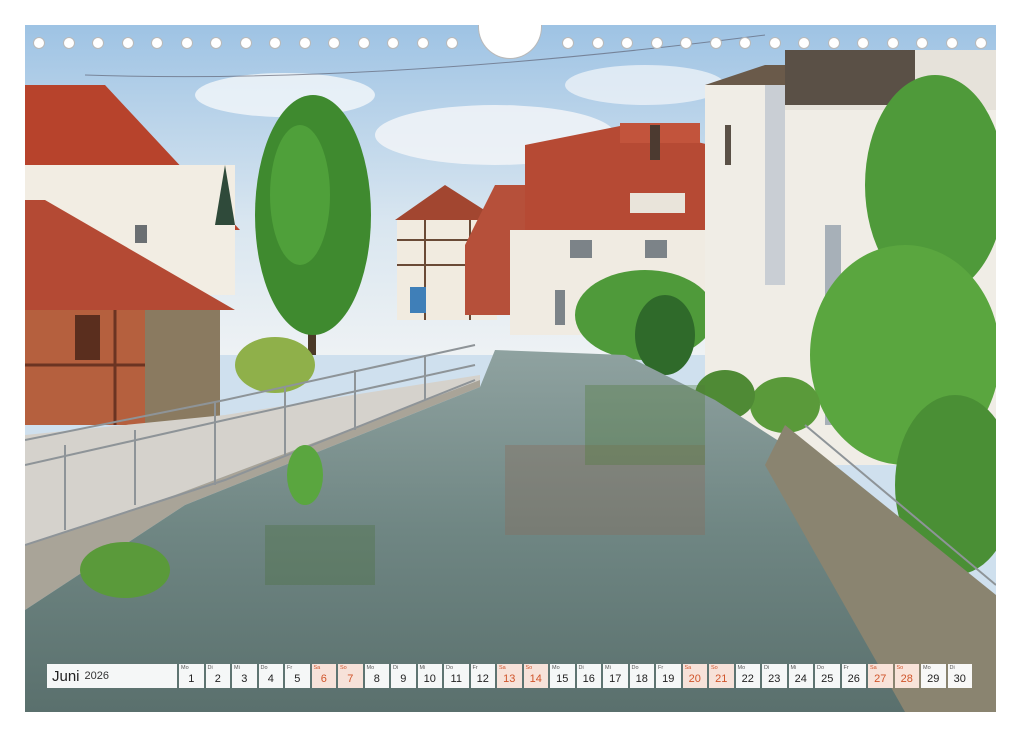 The image size is (1020, 735). I want to click on day-cell: Mo 1, so click(191, 676).